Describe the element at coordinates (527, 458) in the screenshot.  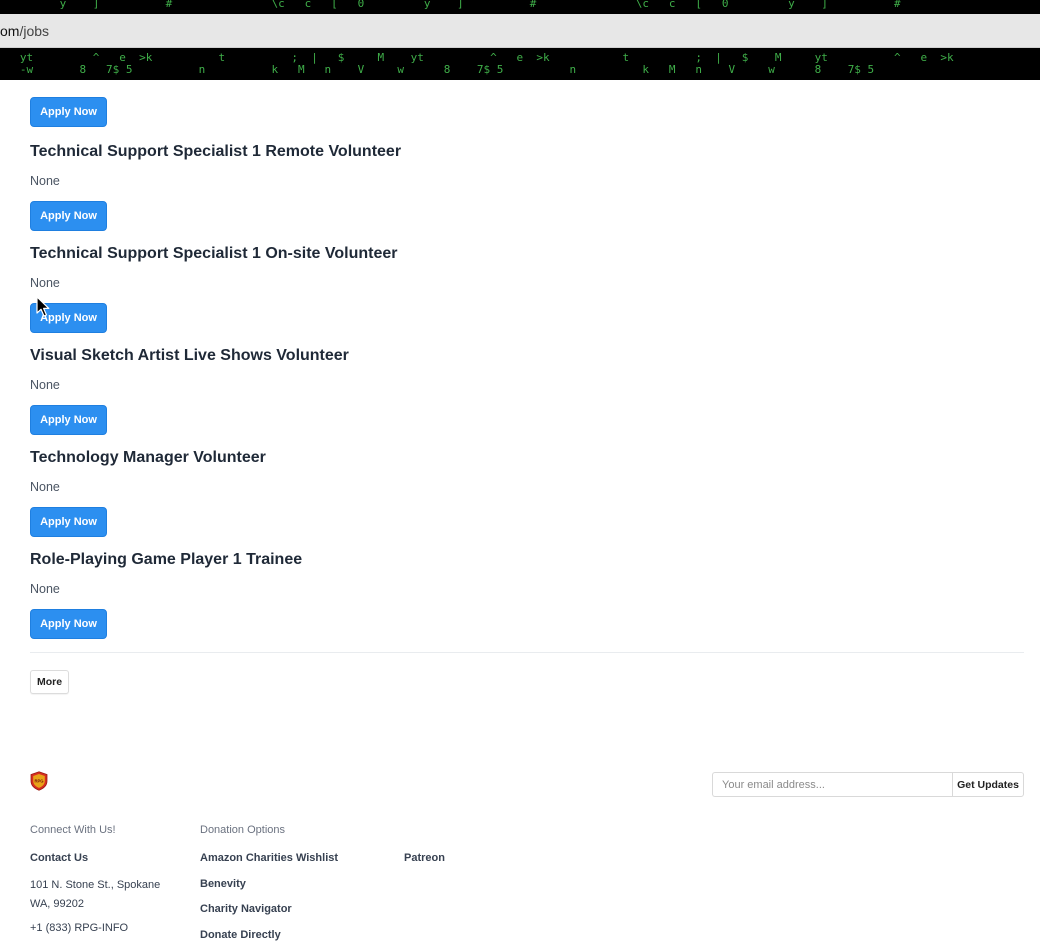
I see `job-title: Technology Manager Volunteer` at that location.